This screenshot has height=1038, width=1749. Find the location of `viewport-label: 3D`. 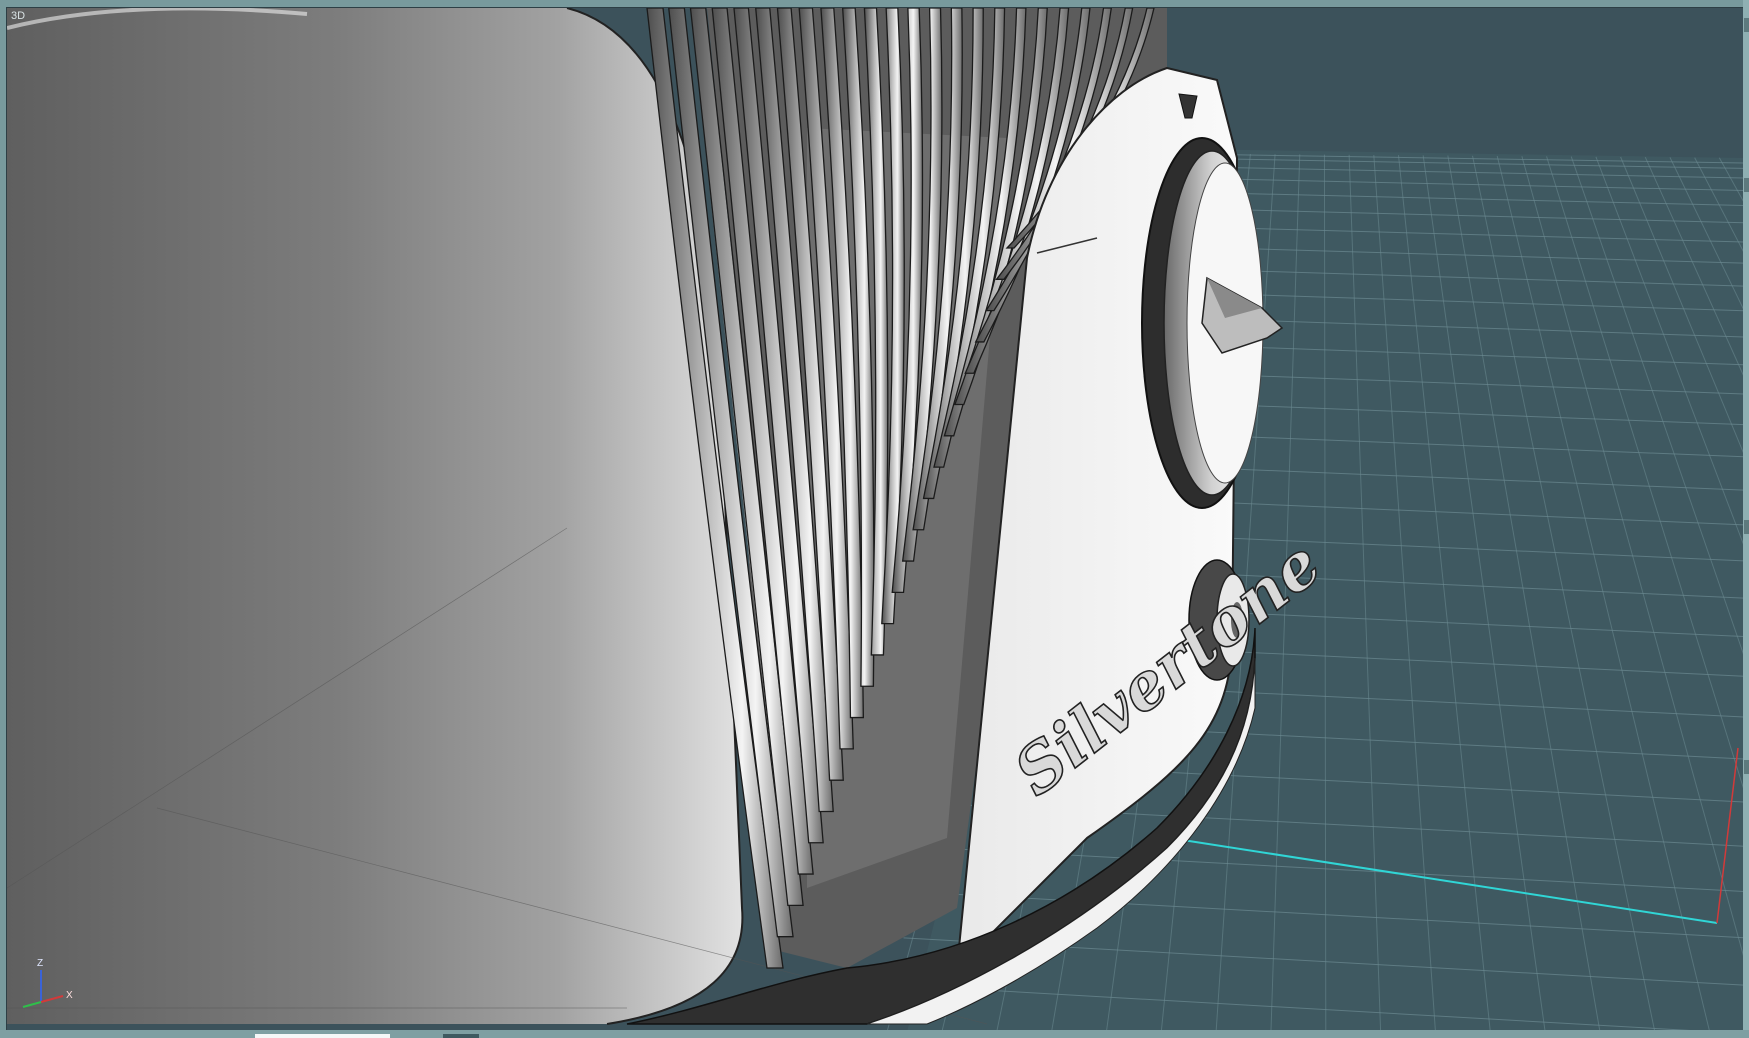

viewport-label: 3D is located at coordinates (18, 16).